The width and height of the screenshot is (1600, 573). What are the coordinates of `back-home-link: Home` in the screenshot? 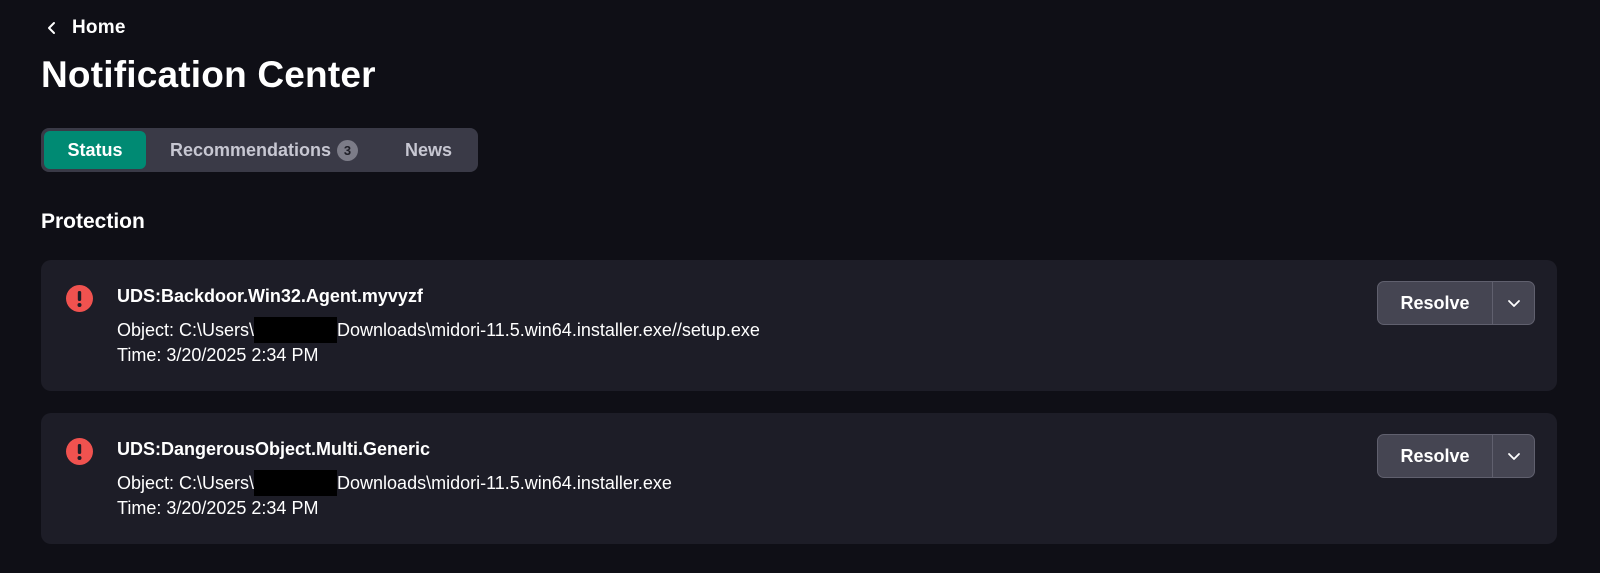 It's located at (85, 28).